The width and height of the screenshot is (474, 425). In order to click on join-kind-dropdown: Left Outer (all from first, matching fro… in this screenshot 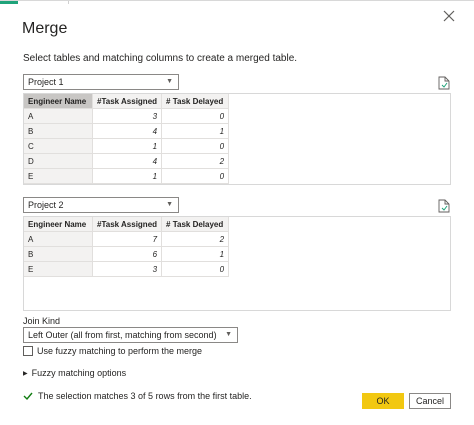, I will do `click(130, 335)`.